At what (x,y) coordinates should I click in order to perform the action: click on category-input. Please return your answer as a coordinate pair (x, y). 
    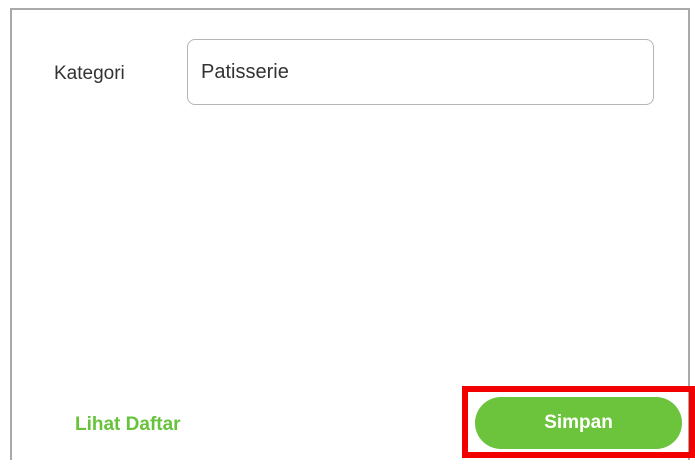
    Looking at the image, I should click on (420, 72).